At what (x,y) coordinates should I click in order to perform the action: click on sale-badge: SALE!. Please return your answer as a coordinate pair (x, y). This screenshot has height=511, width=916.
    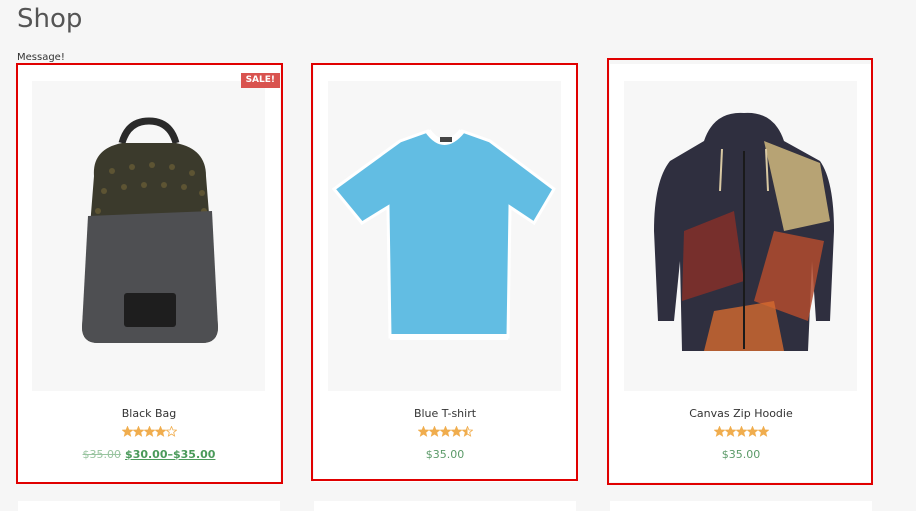
    Looking at the image, I should click on (260, 80).